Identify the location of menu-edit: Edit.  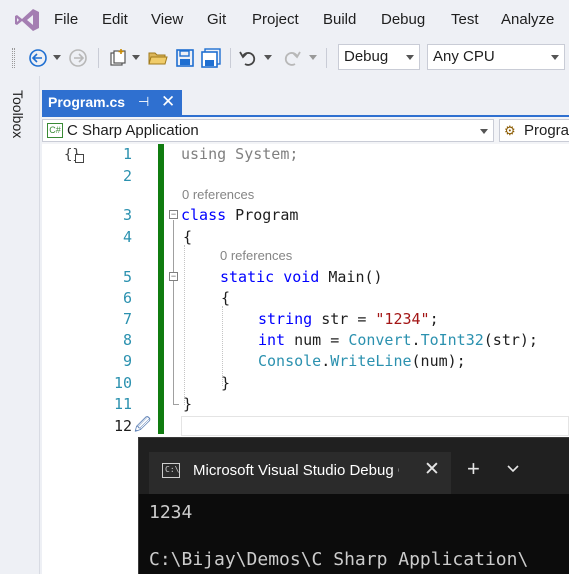
(115, 19).